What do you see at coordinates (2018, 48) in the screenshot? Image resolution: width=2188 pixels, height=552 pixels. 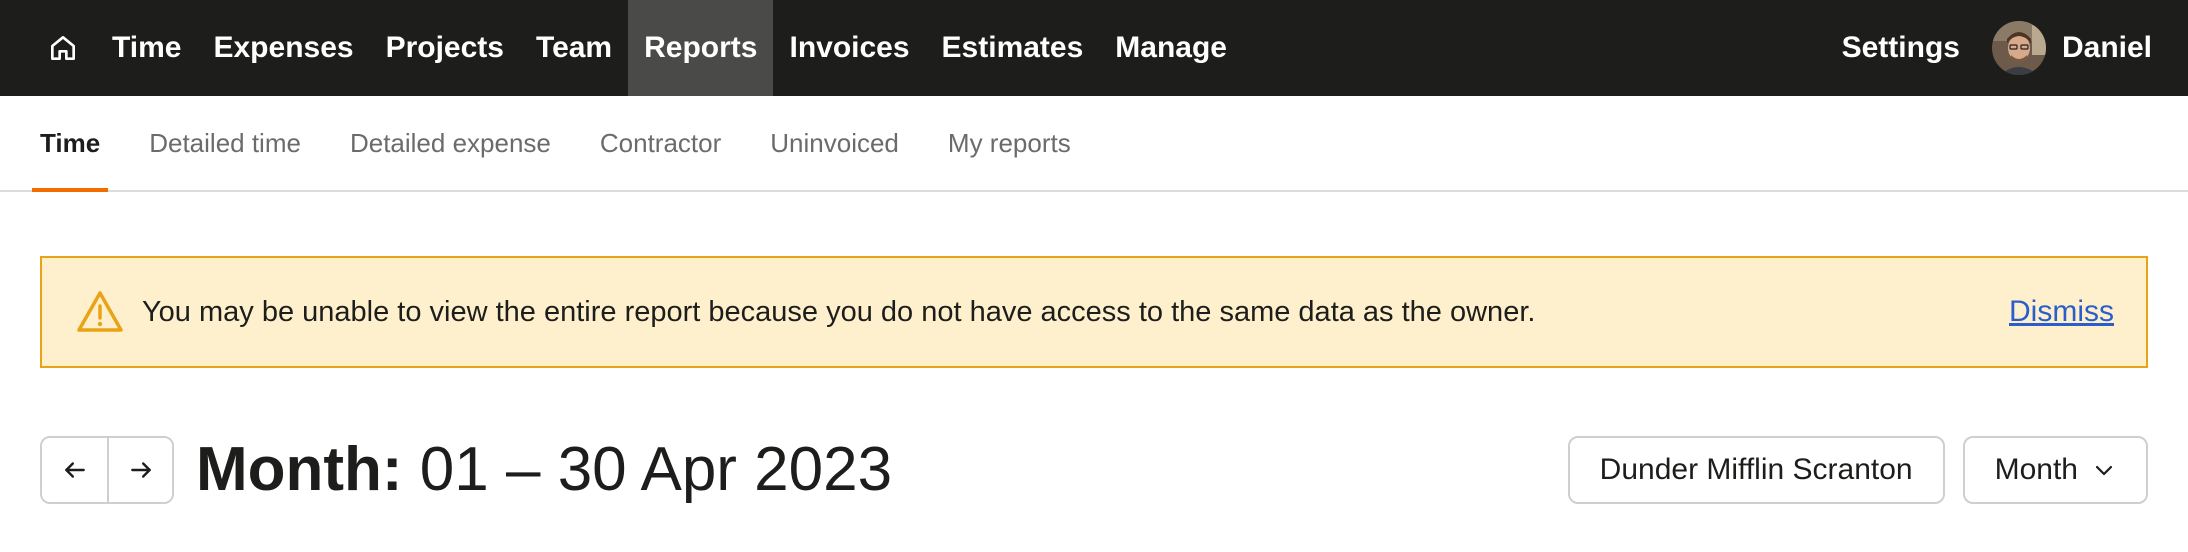 I see `avatar` at bounding box center [2018, 48].